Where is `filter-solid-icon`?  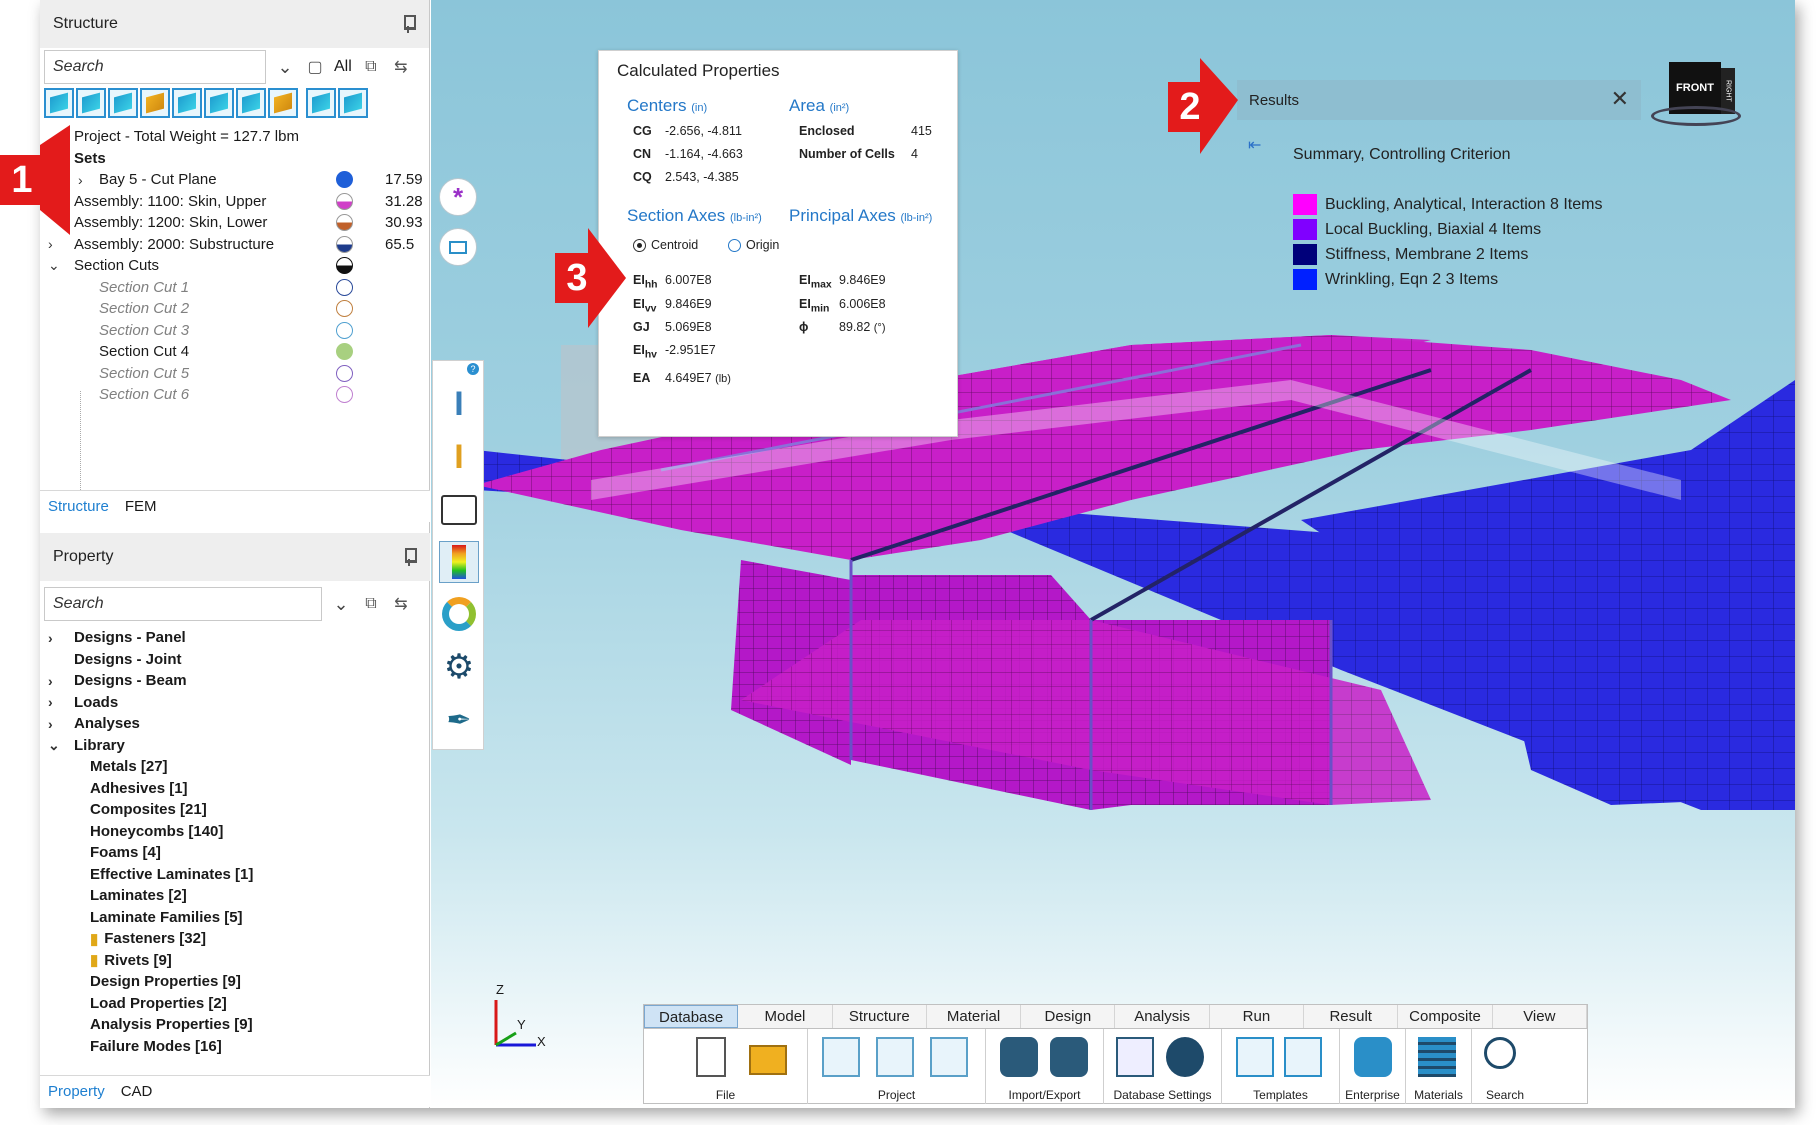
filter-solid-icon is located at coordinates (251, 103).